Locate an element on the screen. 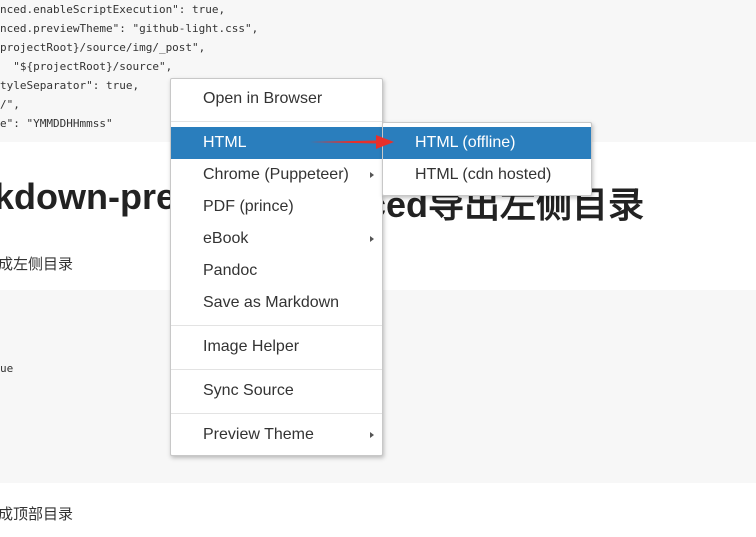 The image size is (756, 537). heading-left-text: kdown-pre is located at coordinates (88, 196).